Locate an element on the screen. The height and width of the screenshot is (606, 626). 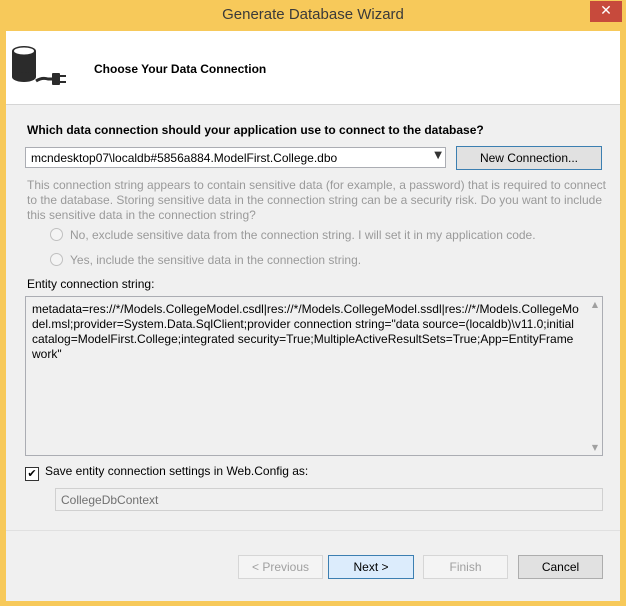
finish-button: Finish is located at coordinates (465, 567).